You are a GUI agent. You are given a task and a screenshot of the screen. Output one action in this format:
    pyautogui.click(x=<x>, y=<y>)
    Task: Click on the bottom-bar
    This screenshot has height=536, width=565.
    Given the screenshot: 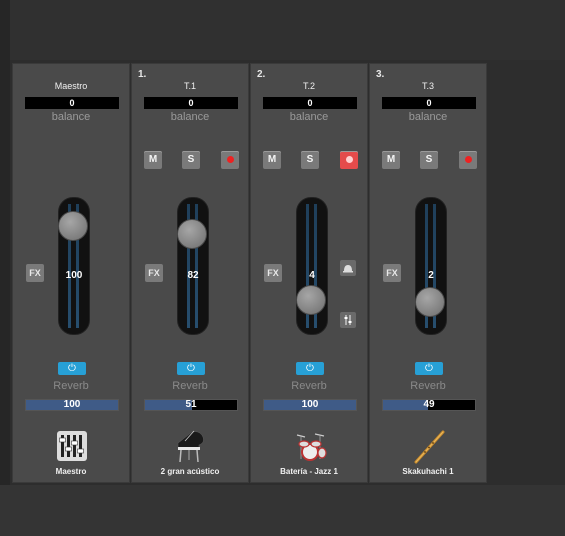 What is the action you would take?
    pyautogui.click(x=282, y=510)
    